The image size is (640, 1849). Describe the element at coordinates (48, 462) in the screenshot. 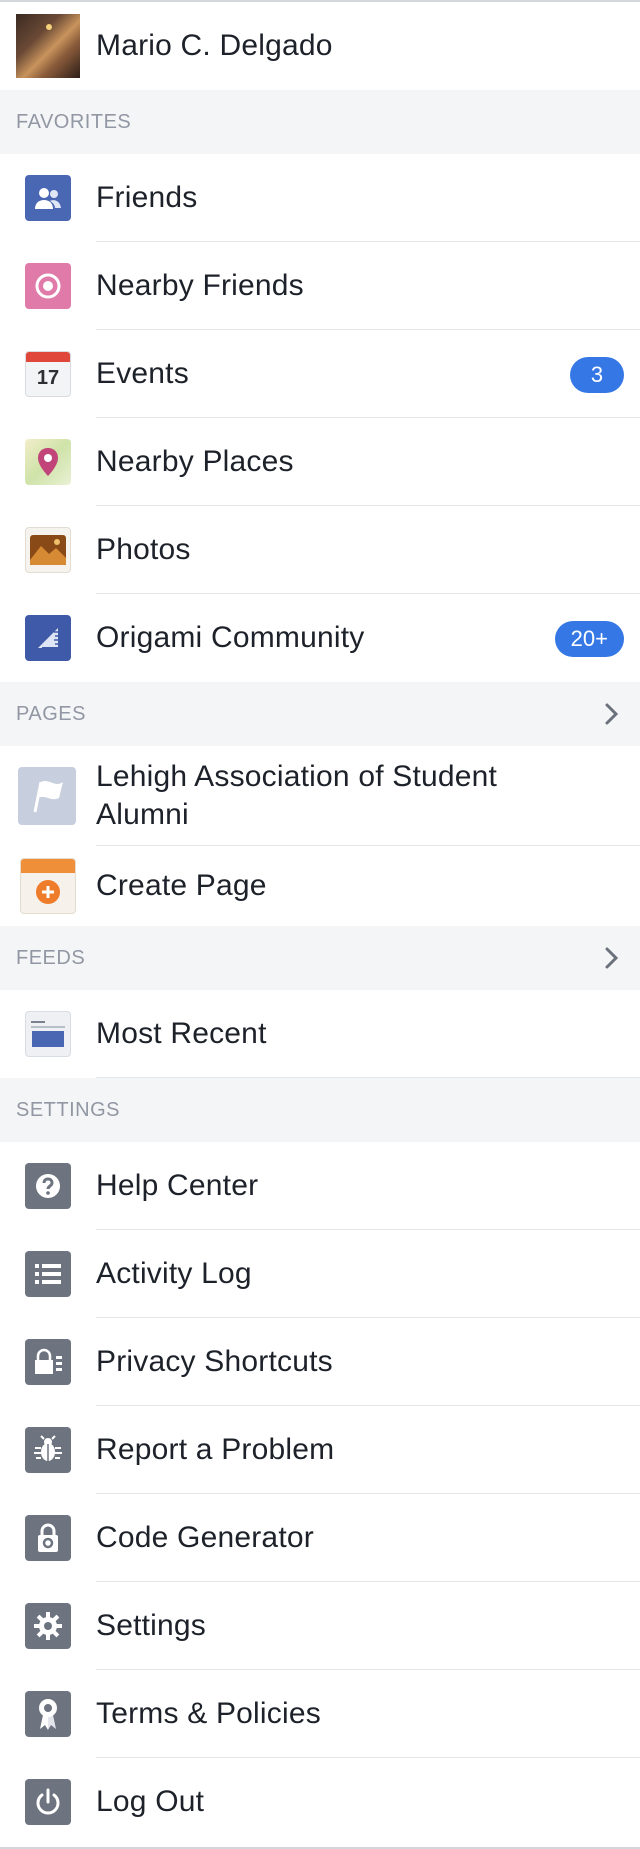

I see `map-pin-icon` at that location.